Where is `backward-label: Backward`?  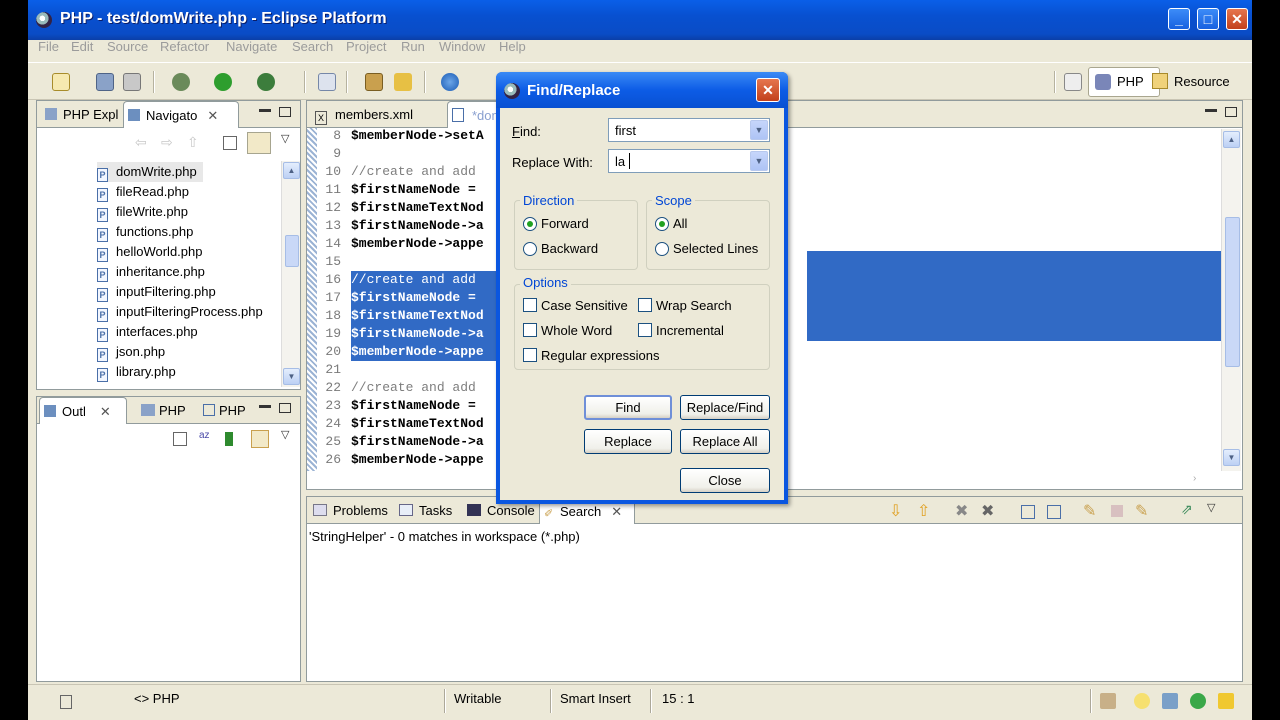 backward-label: Backward is located at coordinates (569, 248).